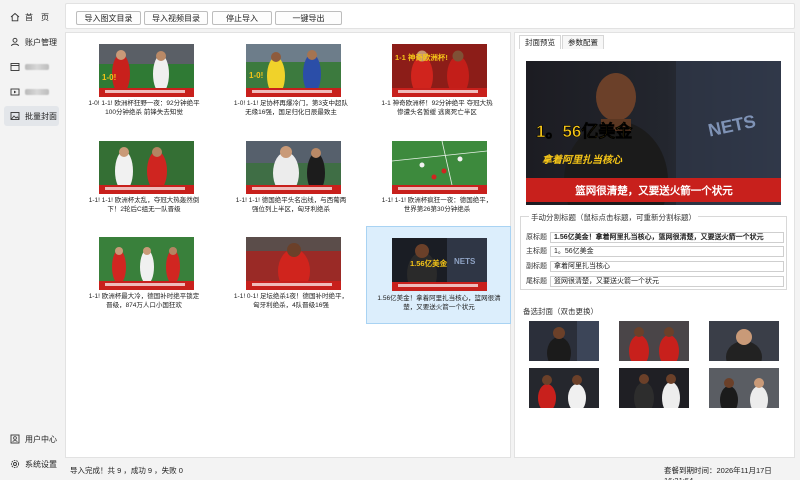  I want to click on cover-thumbnail: 1-1 神奇欧洲杯!, so click(439, 70).